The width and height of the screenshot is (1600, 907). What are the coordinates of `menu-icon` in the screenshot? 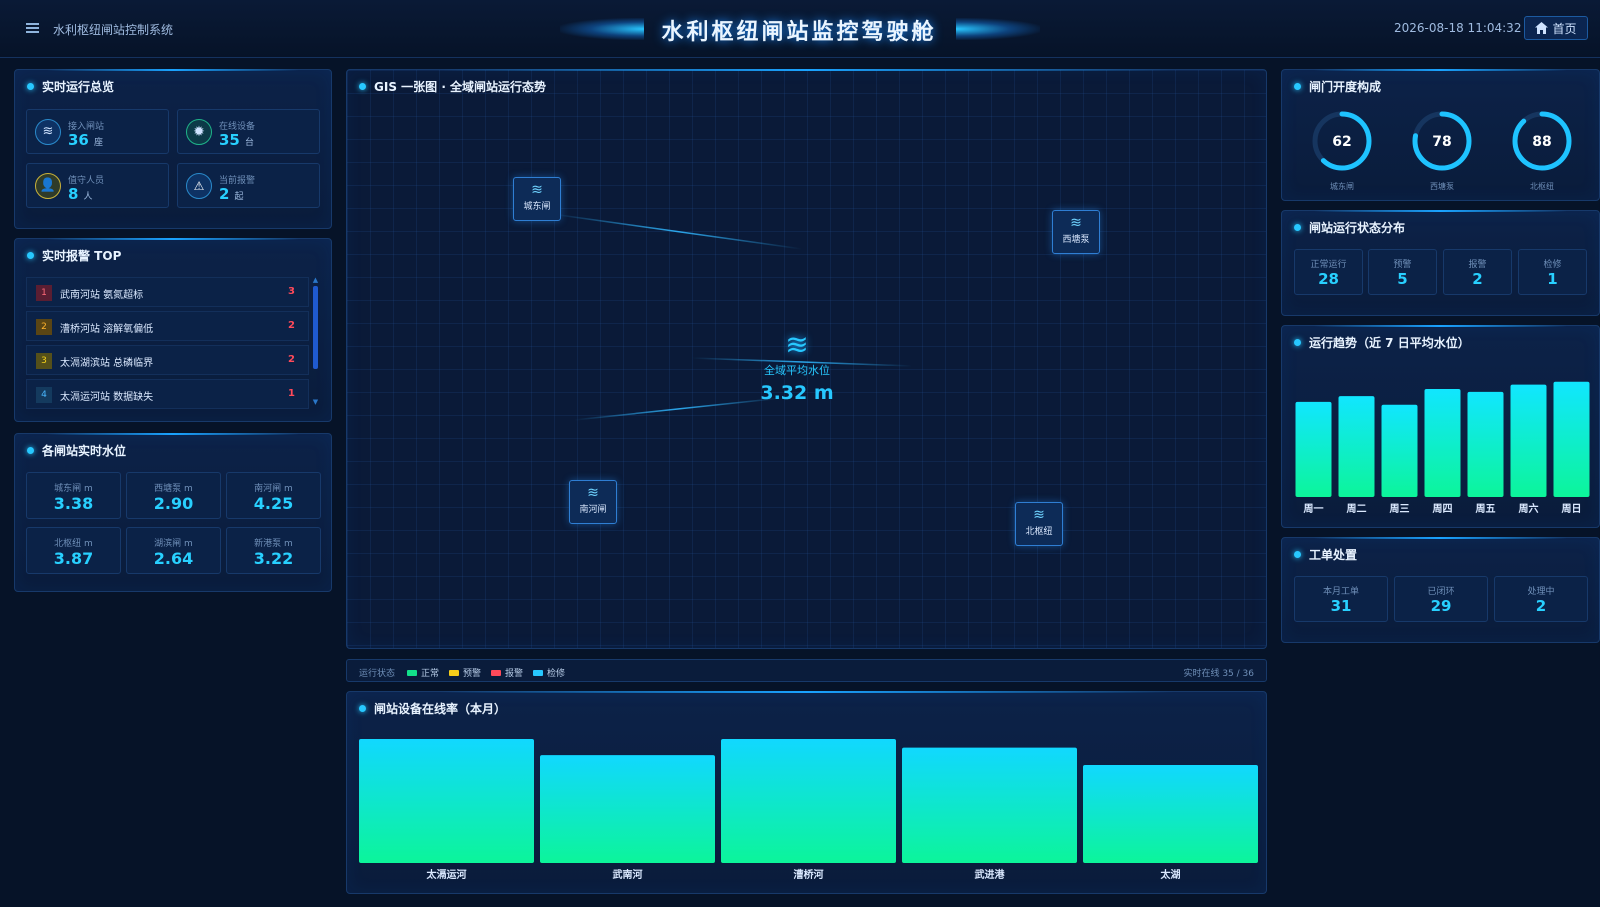 It's located at (32, 28).